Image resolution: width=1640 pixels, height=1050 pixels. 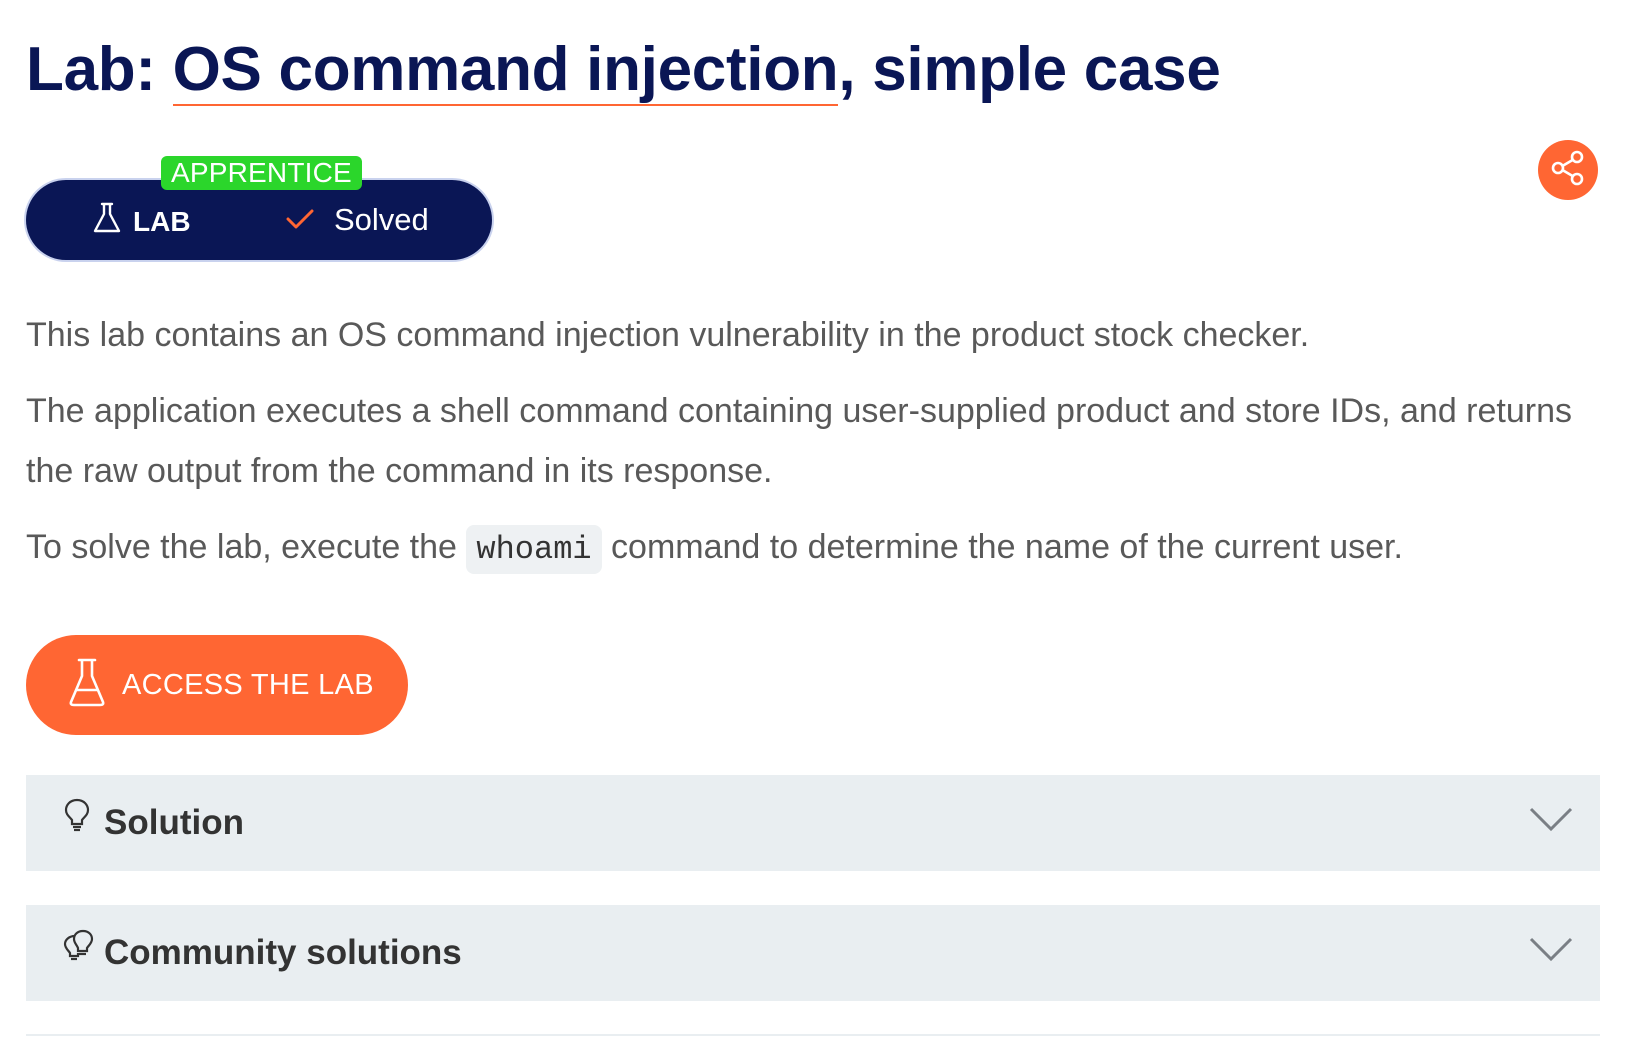 What do you see at coordinates (248, 684) in the screenshot?
I see `access-lab-label: ACCESS THE LAB` at bounding box center [248, 684].